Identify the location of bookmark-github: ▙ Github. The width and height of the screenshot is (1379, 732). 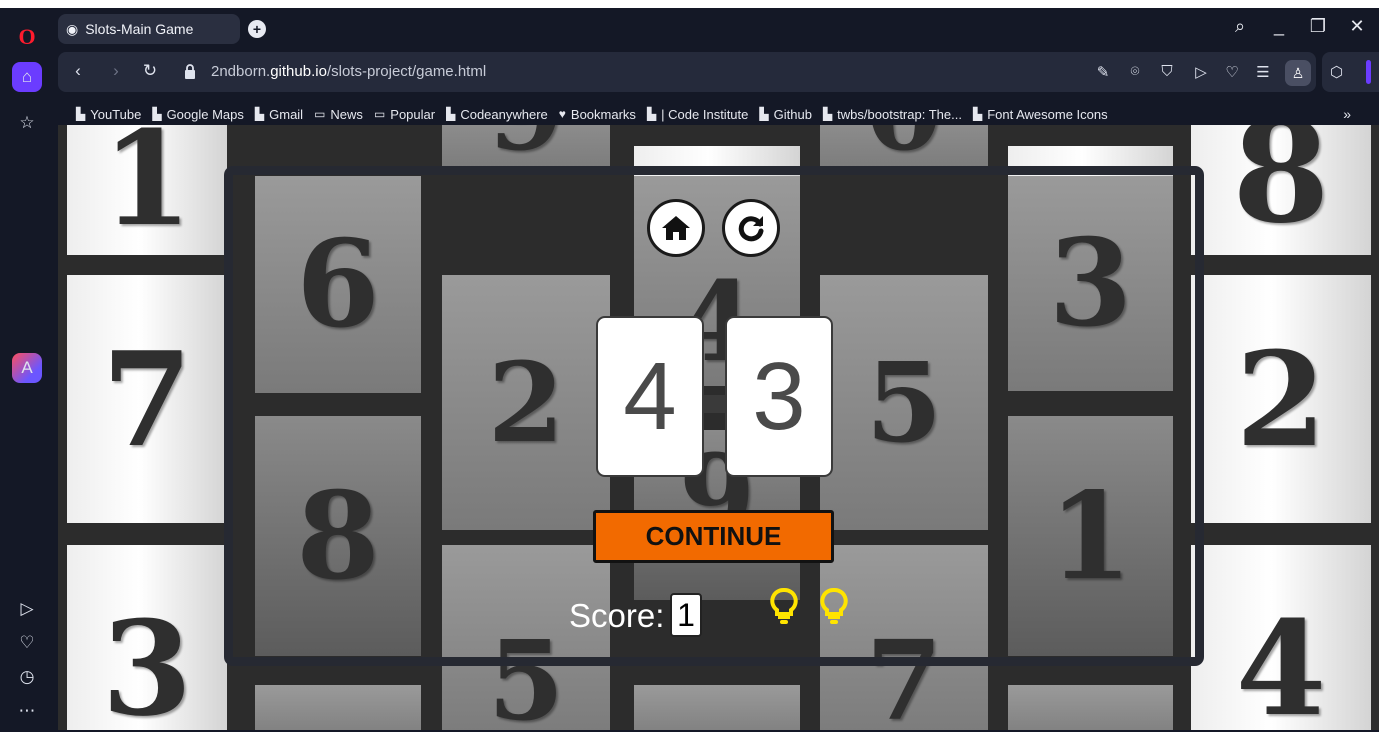
(785, 114).